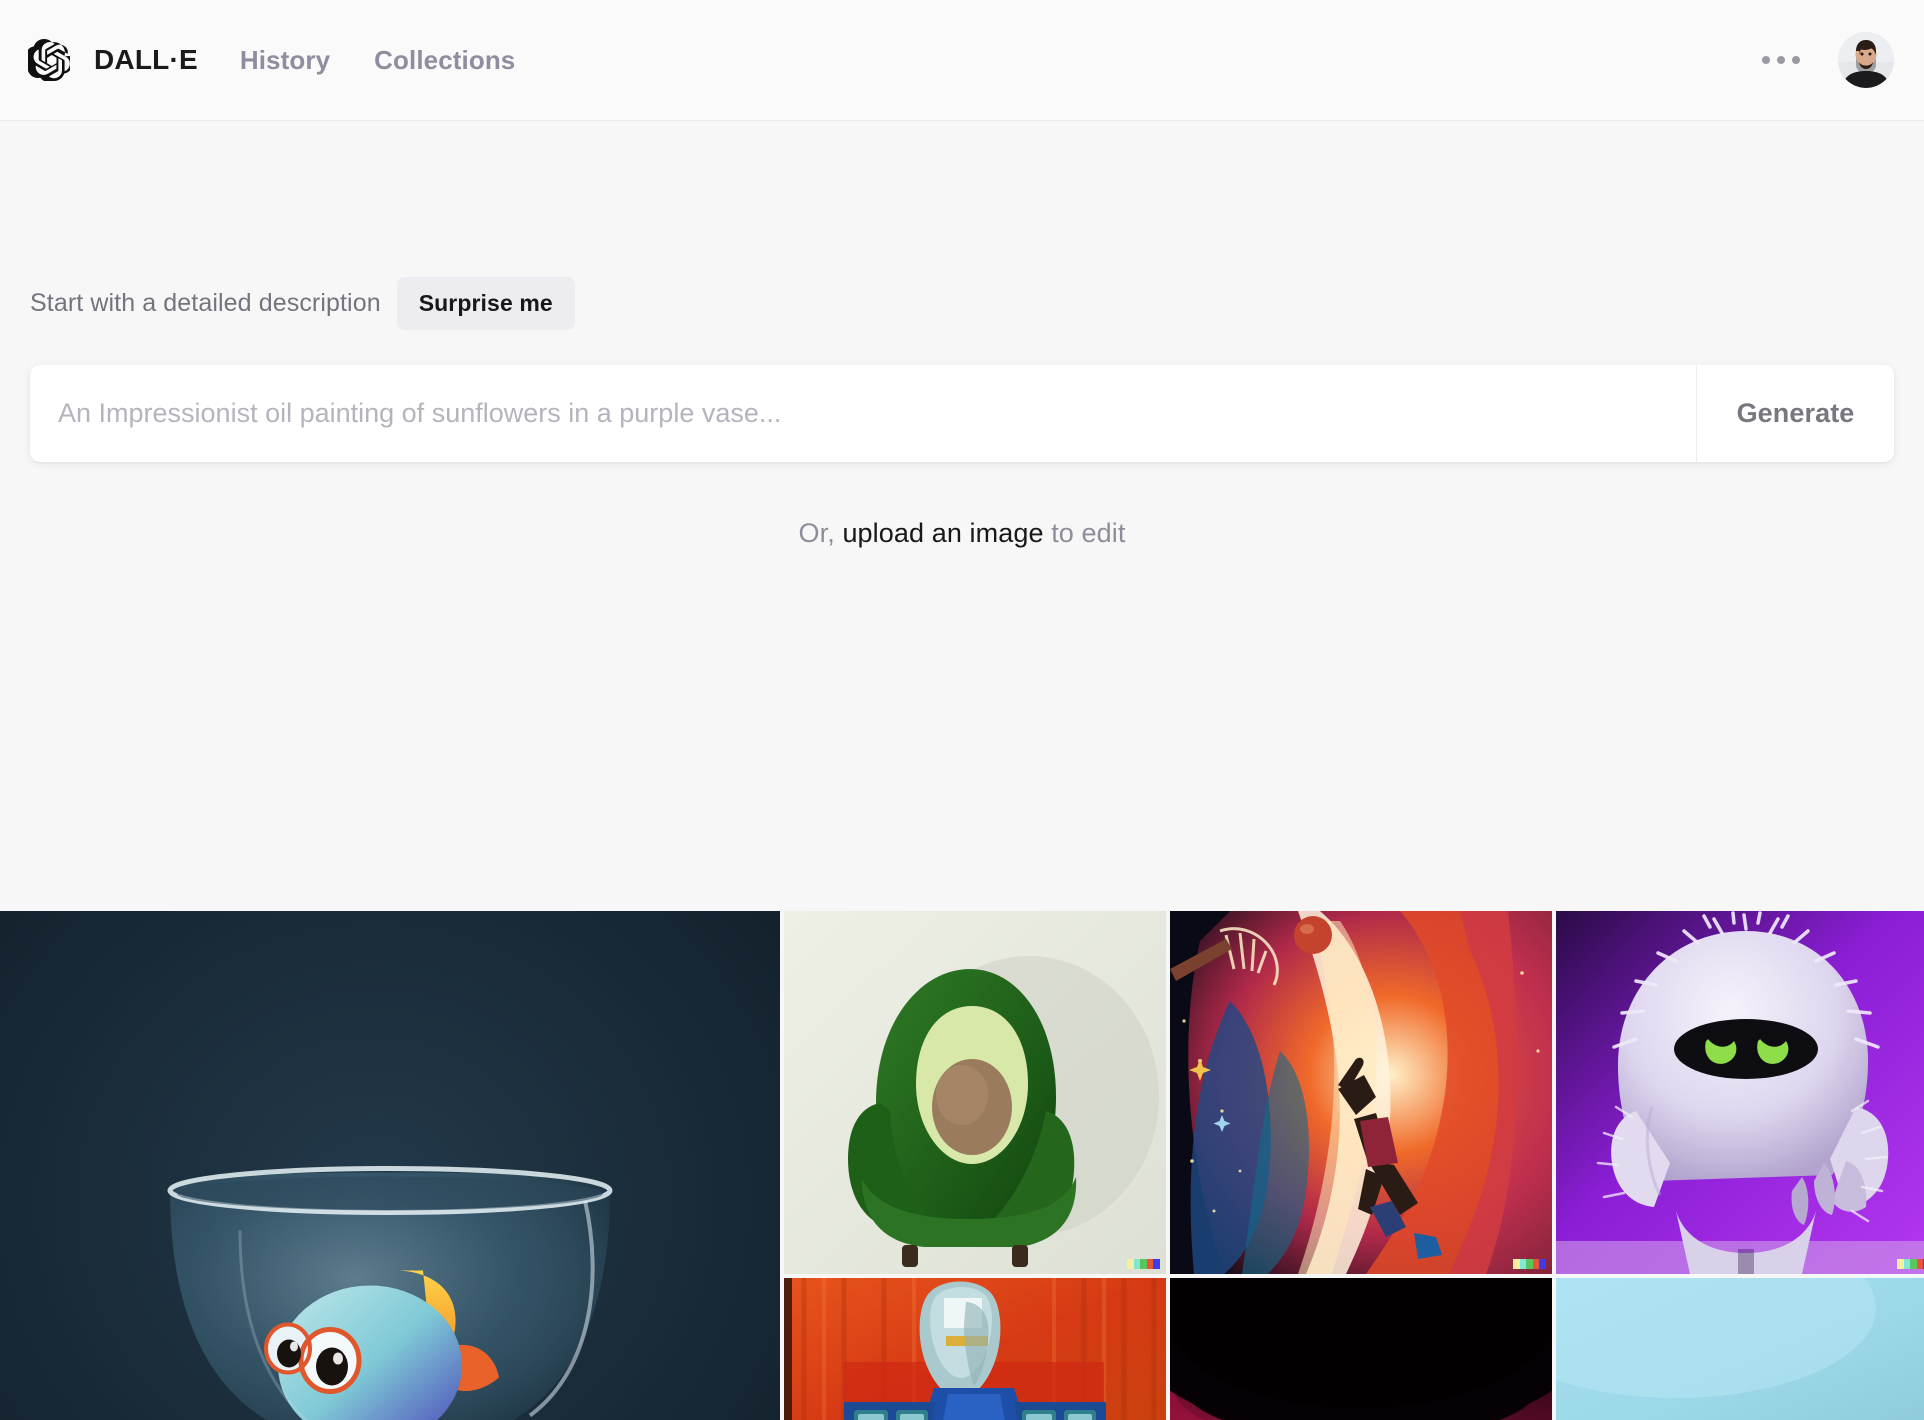 Image resolution: width=1924 pixels, height=1420 pixels. Describe the element at coordinates (390, 1165) in the screenshot. I see `gallery-tile-fishbowl` at that location.